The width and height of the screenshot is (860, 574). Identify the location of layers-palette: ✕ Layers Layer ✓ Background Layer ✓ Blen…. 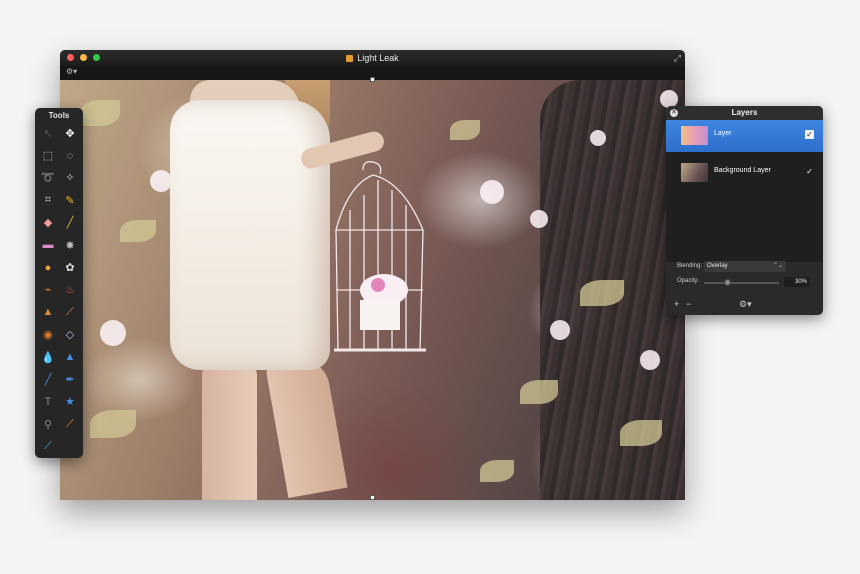
(744, 210).